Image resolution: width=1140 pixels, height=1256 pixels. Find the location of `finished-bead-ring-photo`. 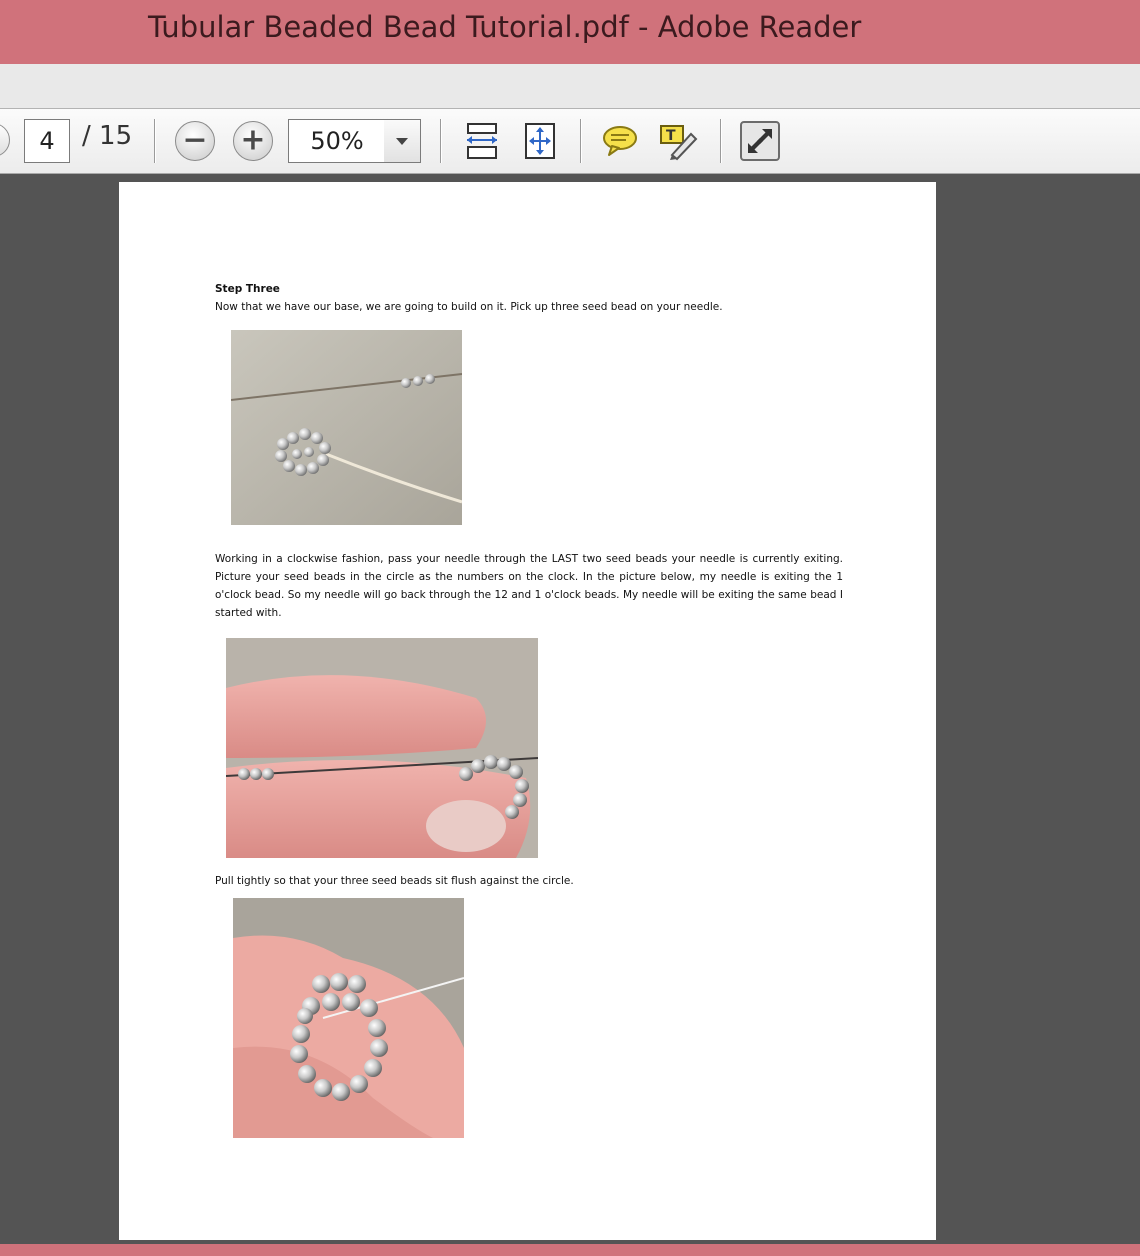

finished-bead-ring-photo is located at coordinates (348, 1018).